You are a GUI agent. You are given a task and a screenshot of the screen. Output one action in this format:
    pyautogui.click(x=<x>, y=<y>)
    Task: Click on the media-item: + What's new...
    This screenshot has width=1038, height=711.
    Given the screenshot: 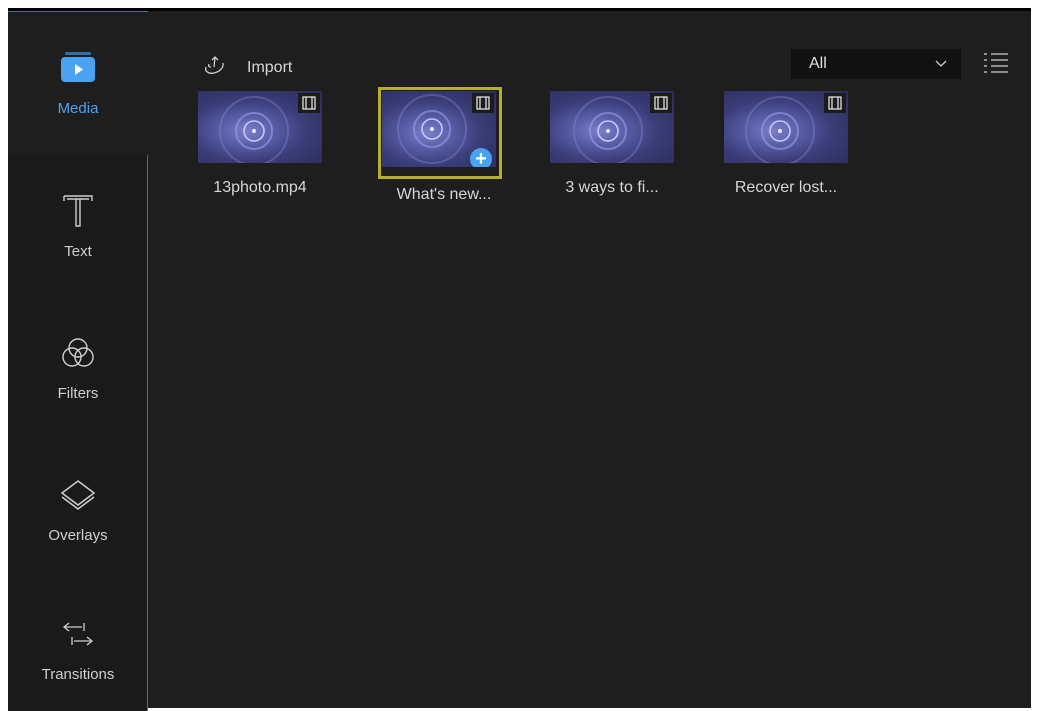 What is the action you would take?
    pyautogui.click(x=443, y=145)
    